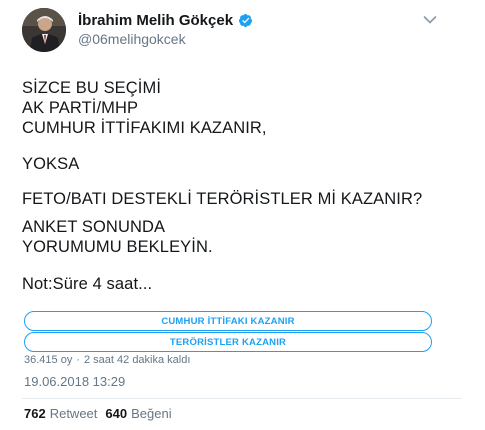 The image size is (485, 430). I want to click on divider, so click(242, 398).